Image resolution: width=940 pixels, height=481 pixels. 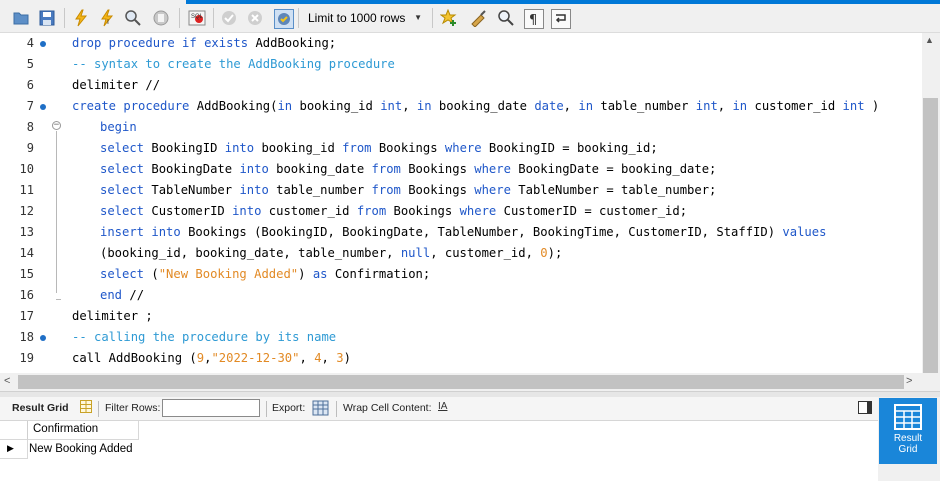 I want to click on keyword-token: drop procedure if exists, so click(x=164, y=43).